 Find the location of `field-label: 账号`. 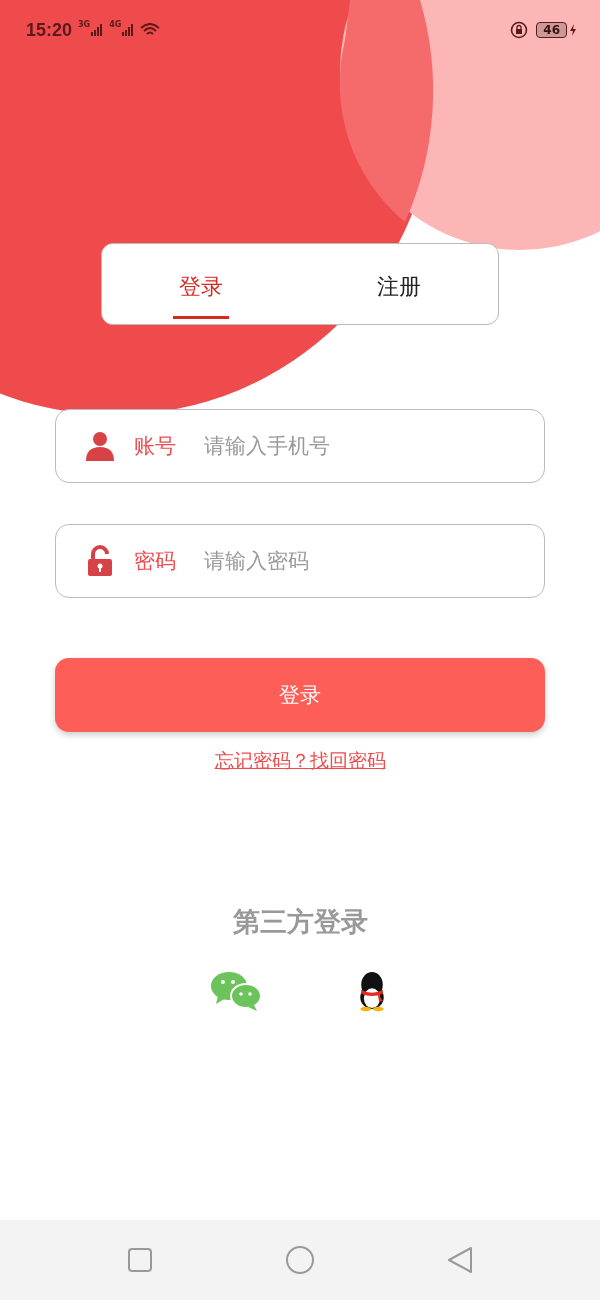

field-label: 账号 is located at coordinates (155, 446).